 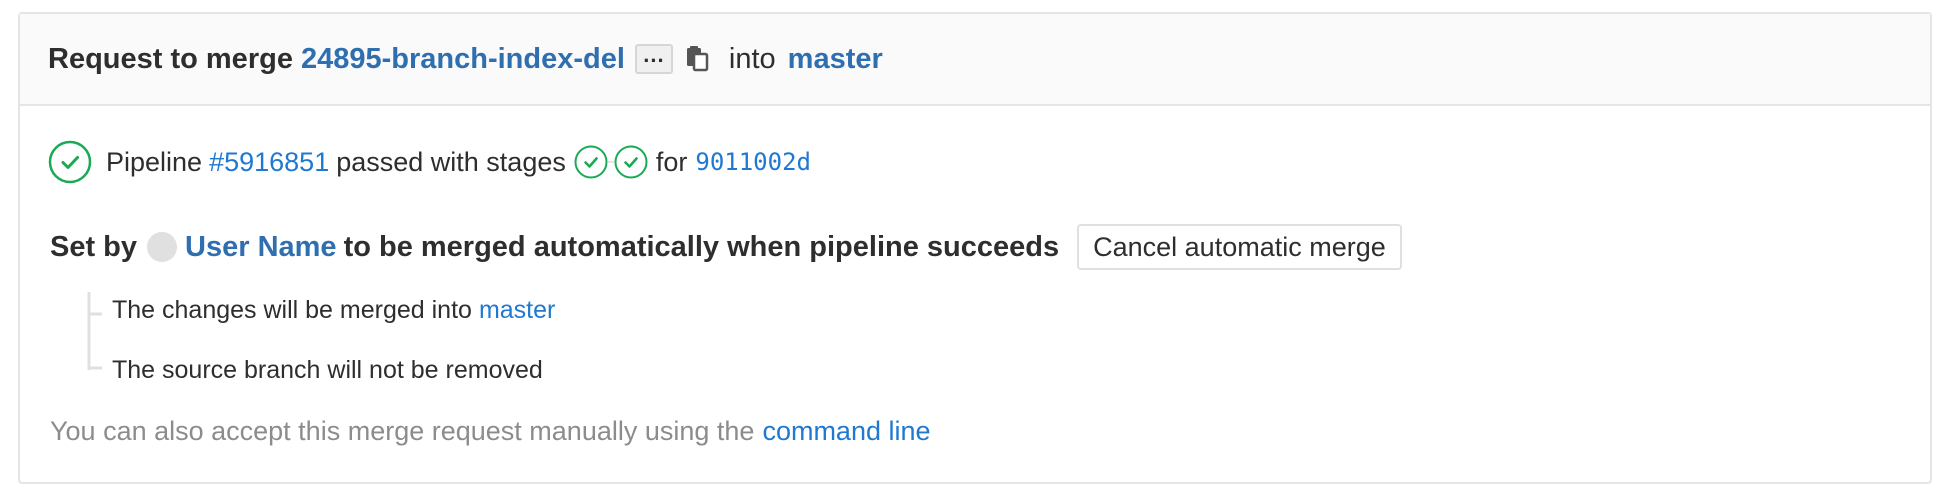 I want to click on merge-target-note: The changes will be merged into master, so click(x=333, y=310).